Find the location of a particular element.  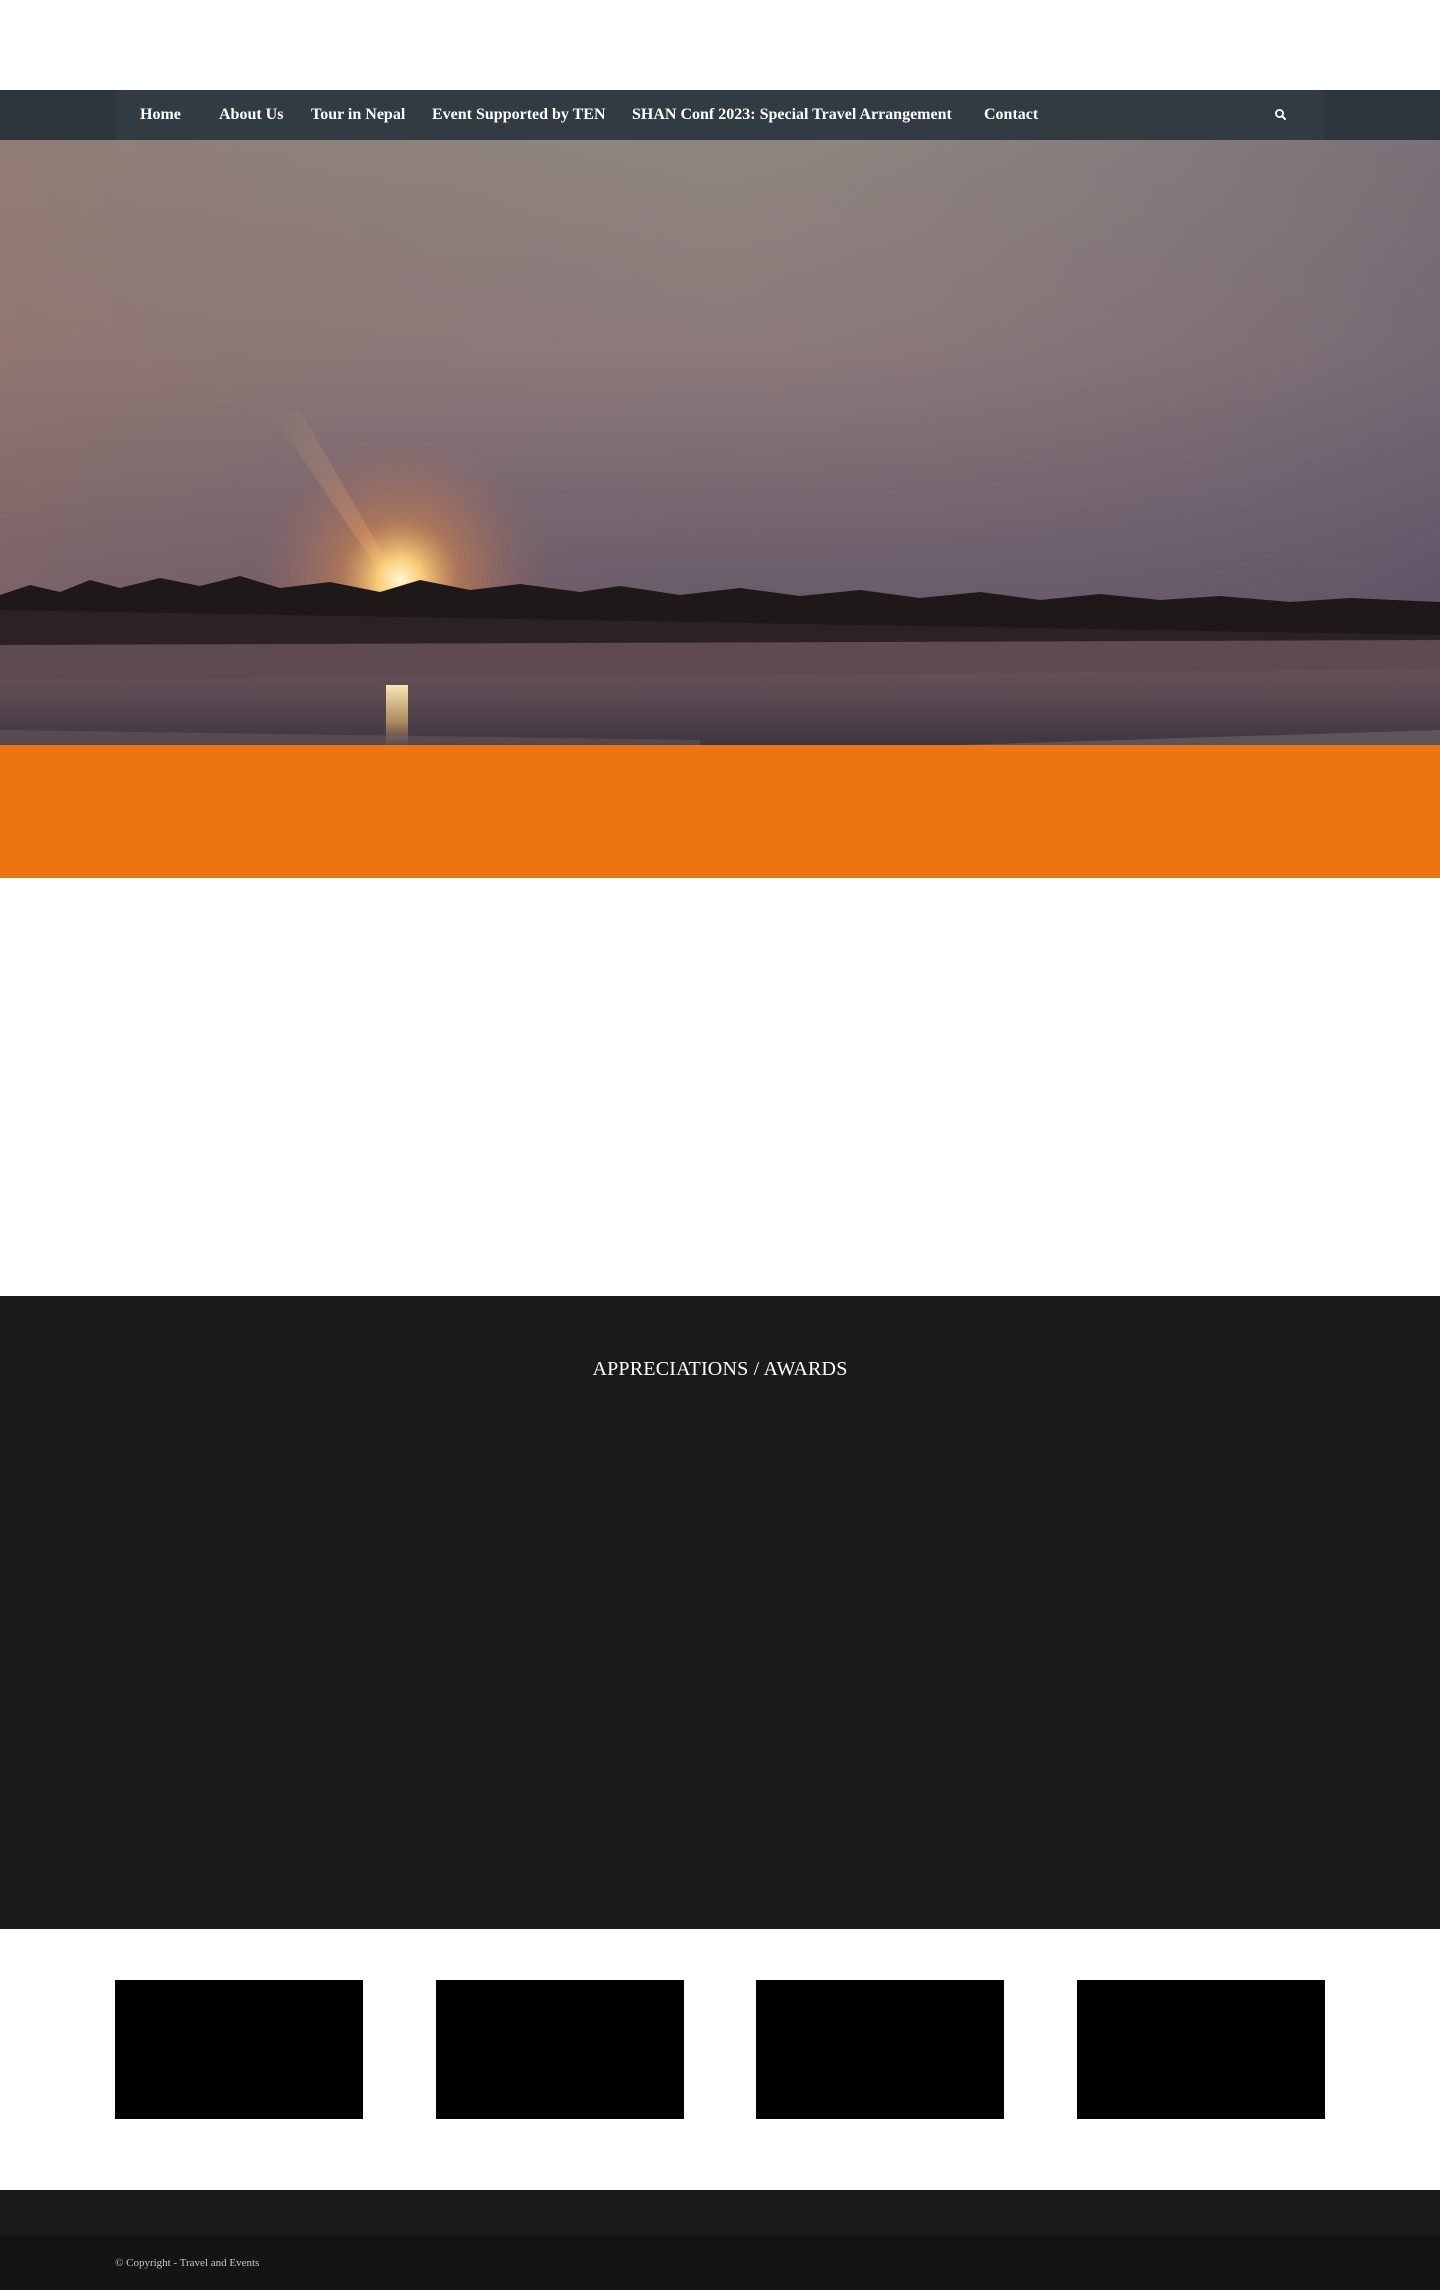

nav-item-home: Home is located at coordinates (160, 115).